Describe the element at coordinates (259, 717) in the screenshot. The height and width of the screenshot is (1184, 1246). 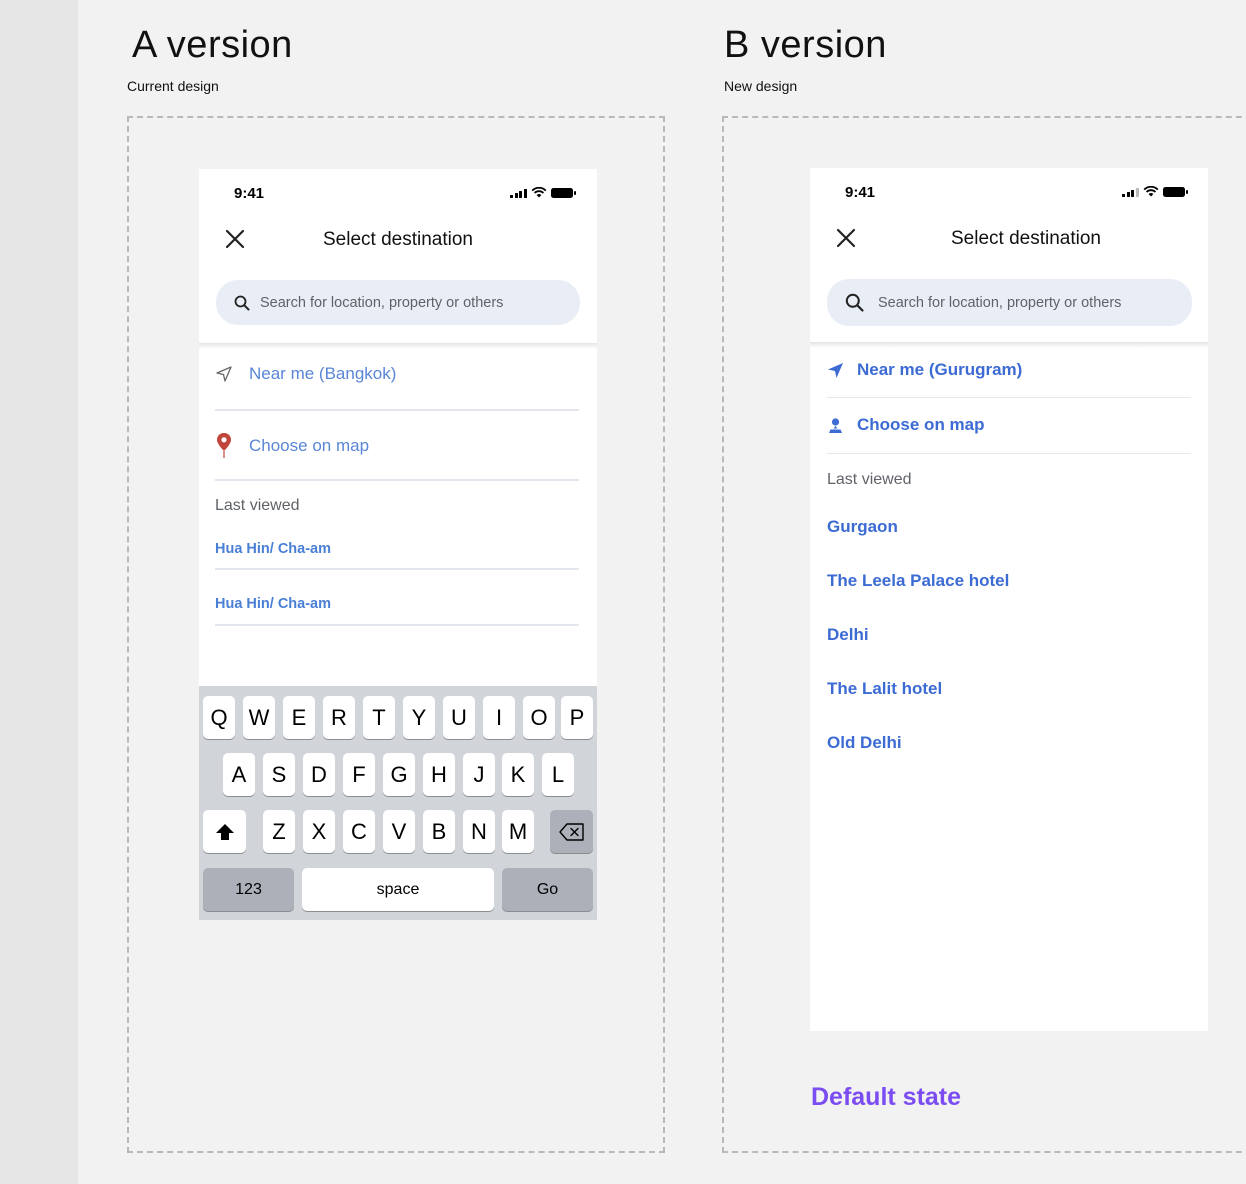
I see `key-w: W` at that location.